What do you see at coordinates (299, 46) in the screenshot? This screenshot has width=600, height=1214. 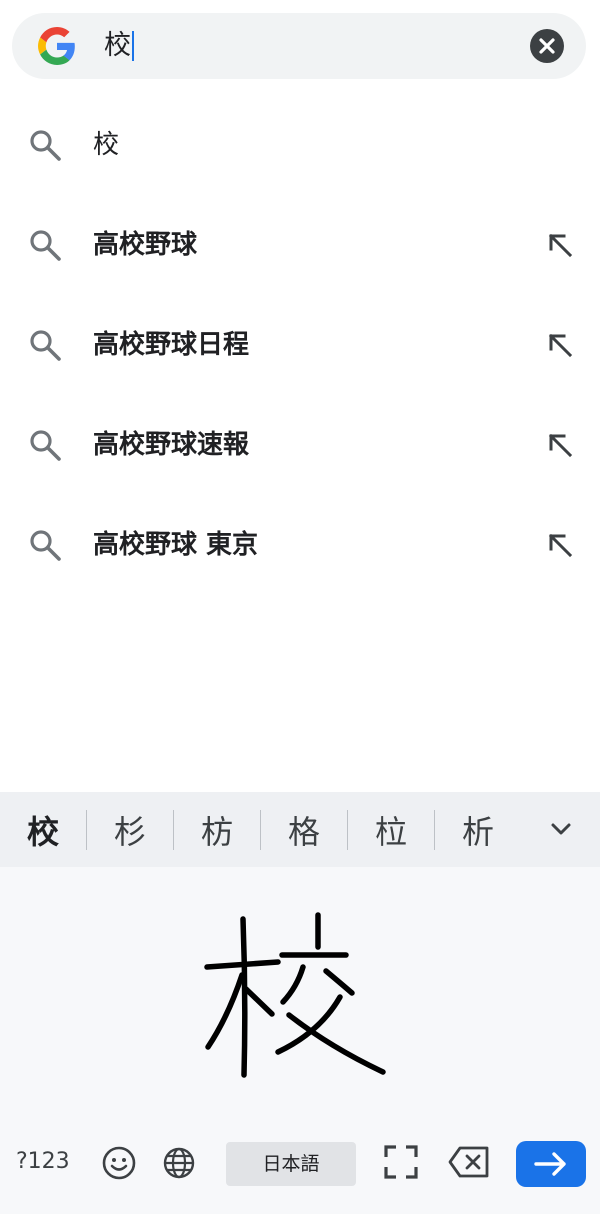 I see `search-bar: 校` at bounding box center [299, 46].